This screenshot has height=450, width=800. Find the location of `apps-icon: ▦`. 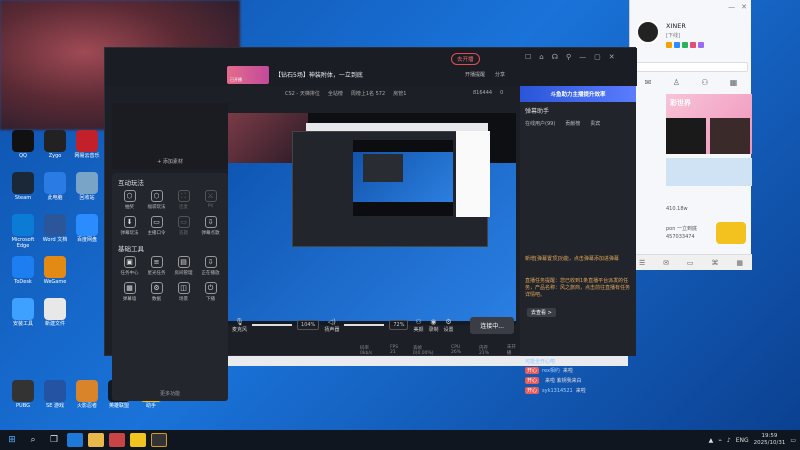

apps-icon: ▦ is located at coordinates (734, 82).